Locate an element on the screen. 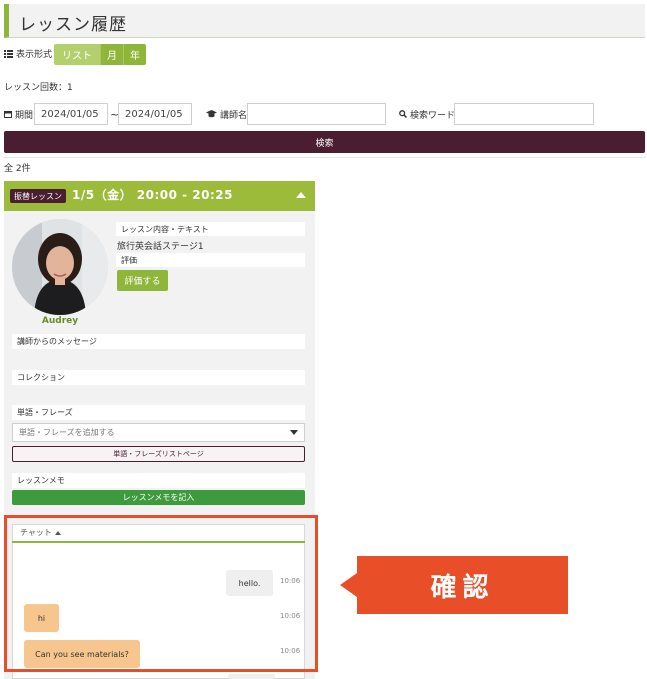 The width and height of the screenshot is (647, 679). teacher-message-label: 講師からのメッセージ is located at coordinates (158, 341).